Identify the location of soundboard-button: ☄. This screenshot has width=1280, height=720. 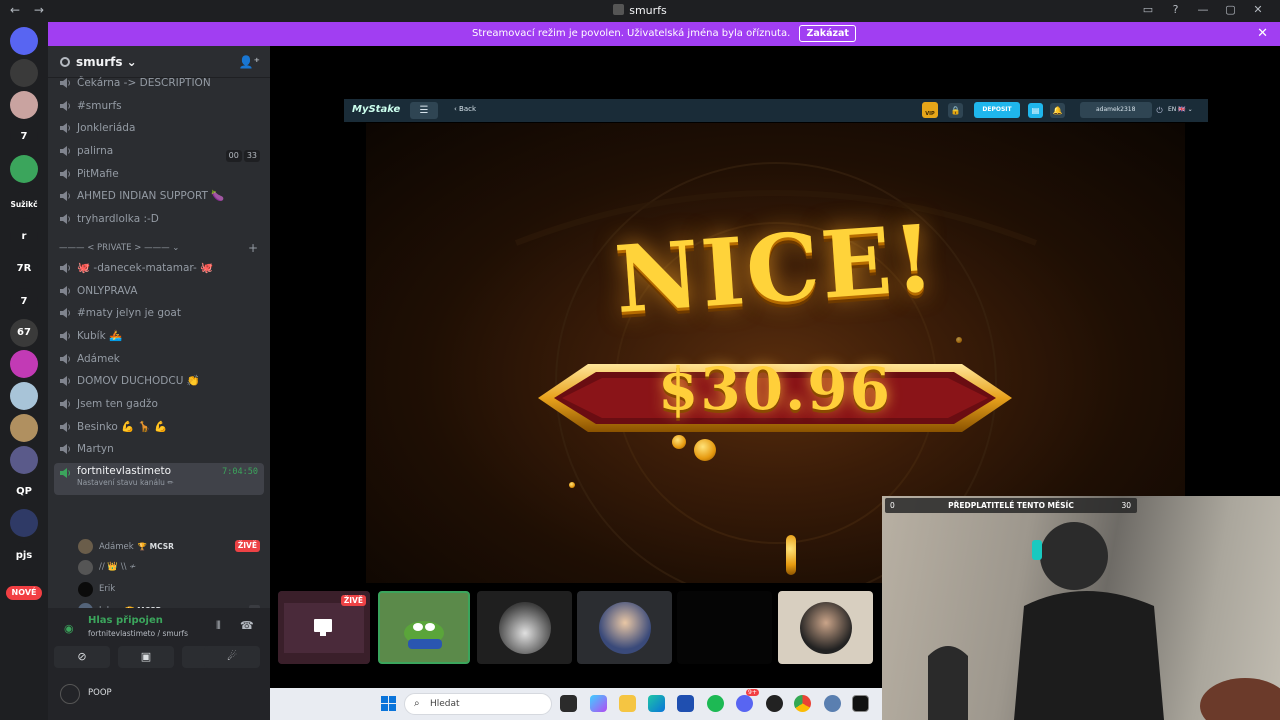
(232, 657).